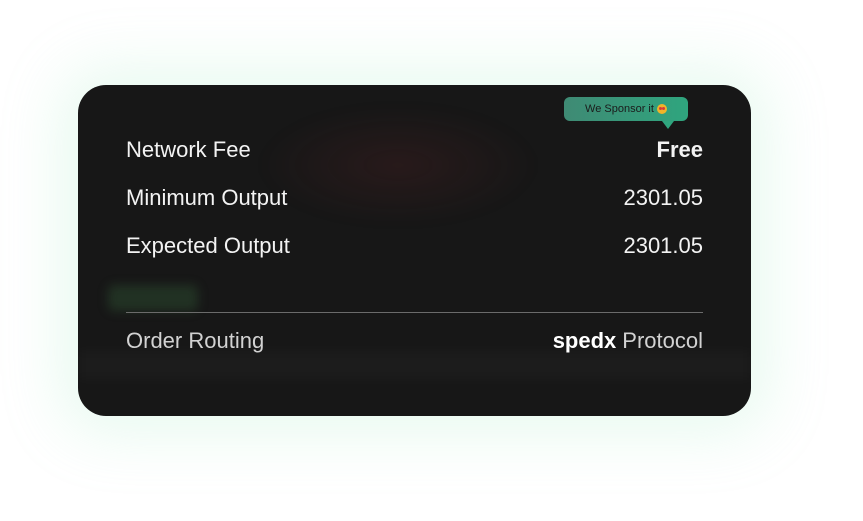 This screenshot has width=863, height=521. What do you see at coordinates (661, 109) in the screenshot?
I see `heart-eyes-emoji-icon` at bounding box center [661, 109].